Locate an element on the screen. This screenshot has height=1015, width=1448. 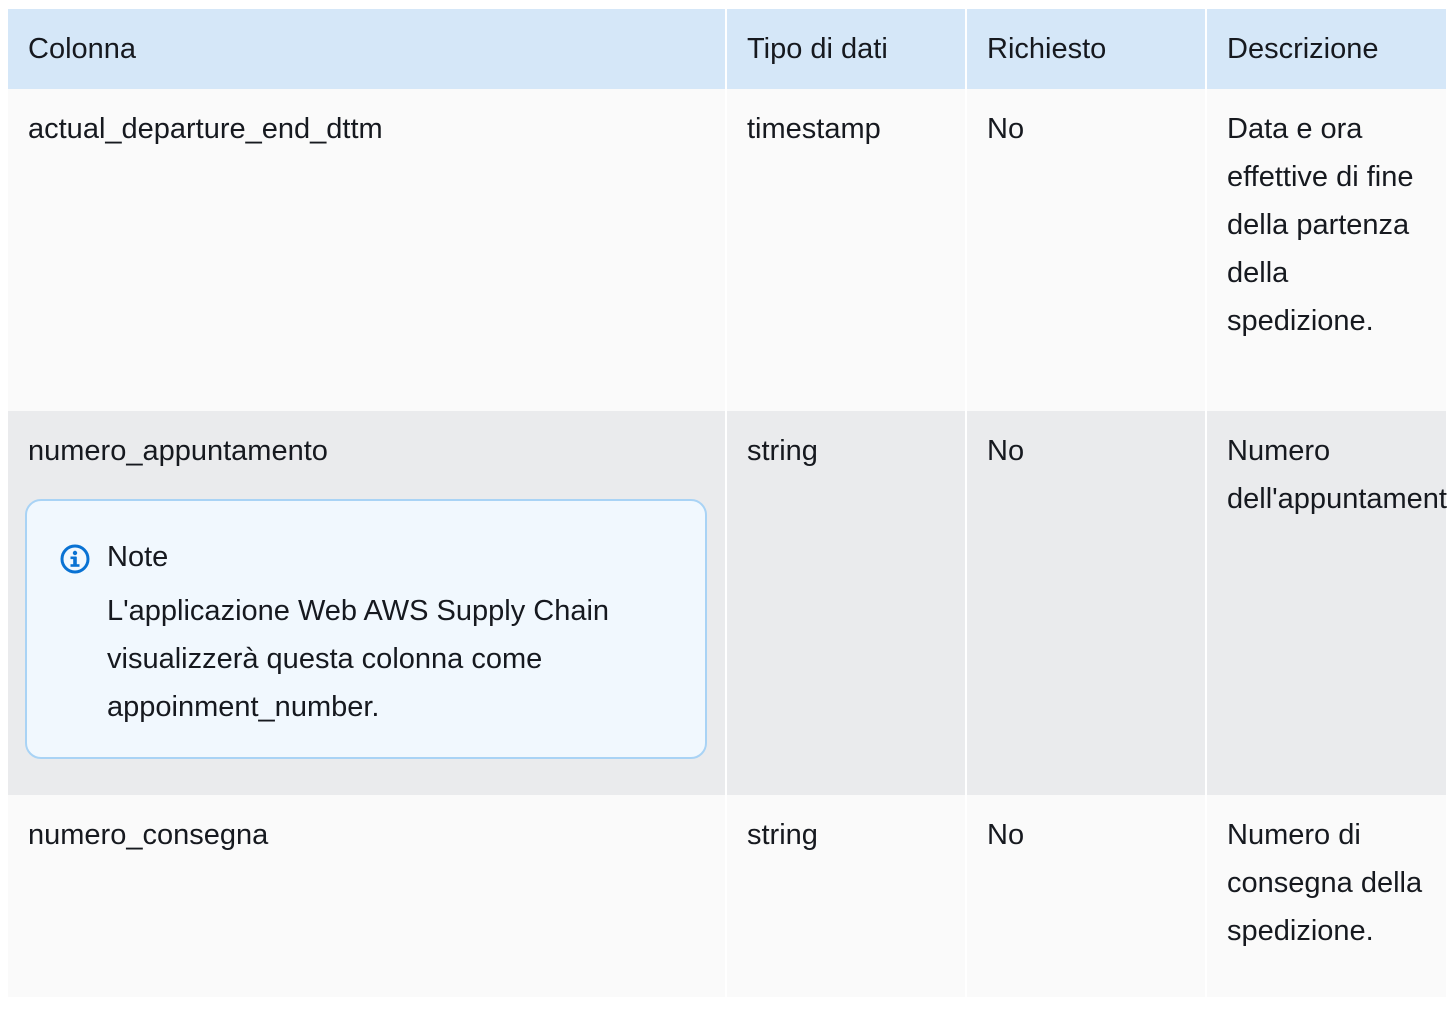
cell-description: Numero dell'appuntamento. is located at coordinates (1327, 603).